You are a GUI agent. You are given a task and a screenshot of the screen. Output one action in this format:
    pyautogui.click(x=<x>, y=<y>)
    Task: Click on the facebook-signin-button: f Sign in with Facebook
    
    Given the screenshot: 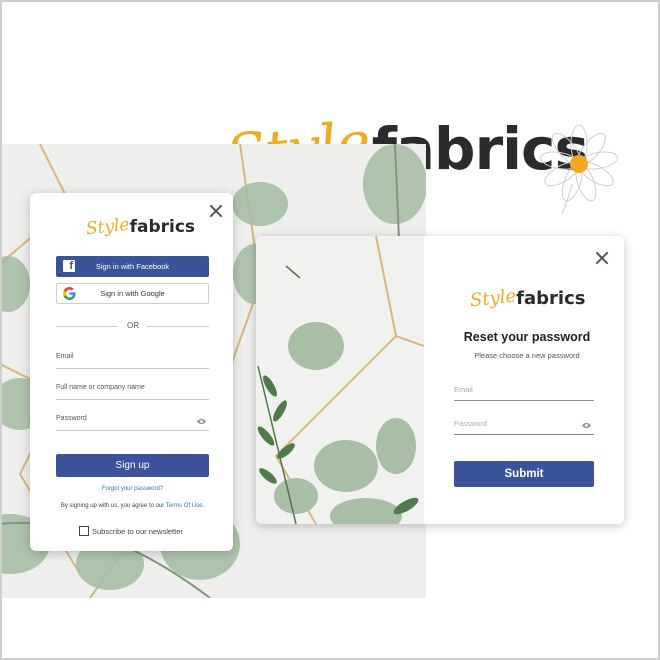 What is the action you would take?
    pyautogui.click(x=132, y=266)
    